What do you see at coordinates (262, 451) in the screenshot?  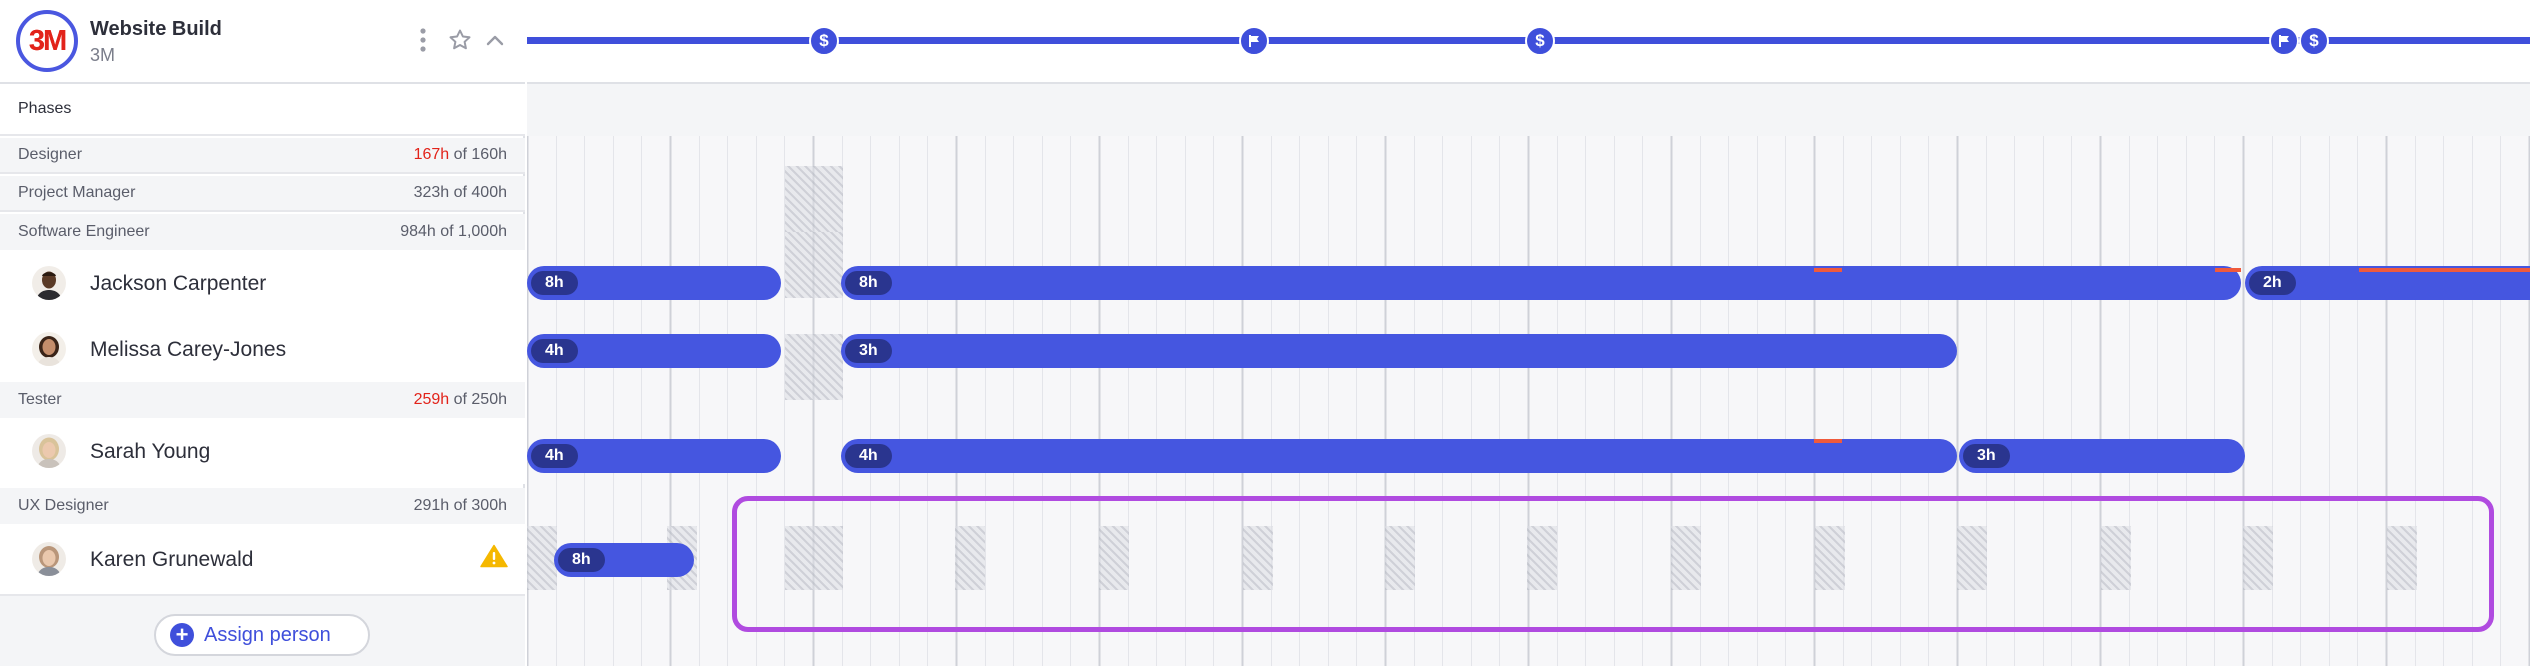 I see `person-row-sarah-young: Sarah Young` at bounding box center [262, 451].